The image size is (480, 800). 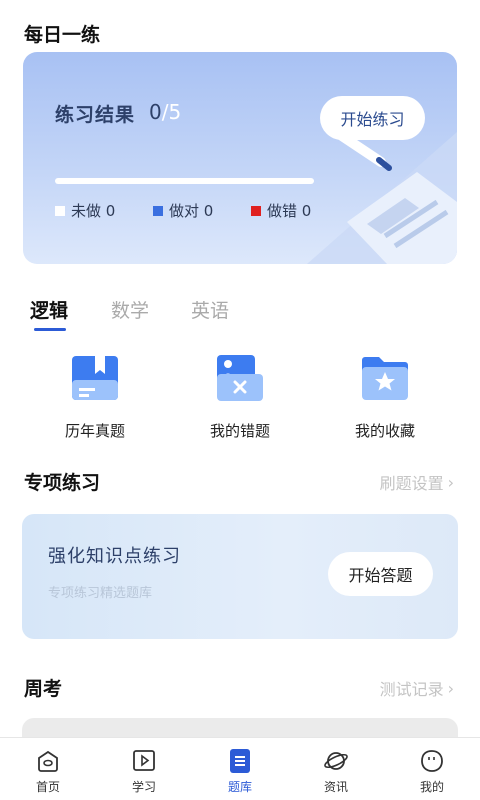 I want to click on wrong-questions-entry: 我的错题, so click(x=240, y=396).